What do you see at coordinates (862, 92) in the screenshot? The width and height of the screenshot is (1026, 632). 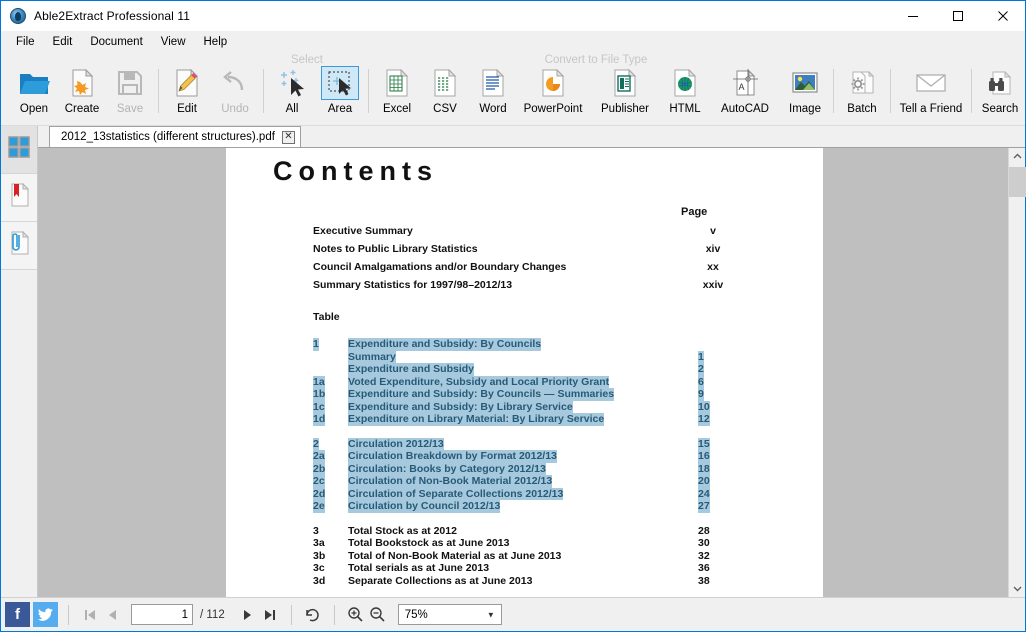 I see `batch-button: Batch` at bounding box center [862, 92].